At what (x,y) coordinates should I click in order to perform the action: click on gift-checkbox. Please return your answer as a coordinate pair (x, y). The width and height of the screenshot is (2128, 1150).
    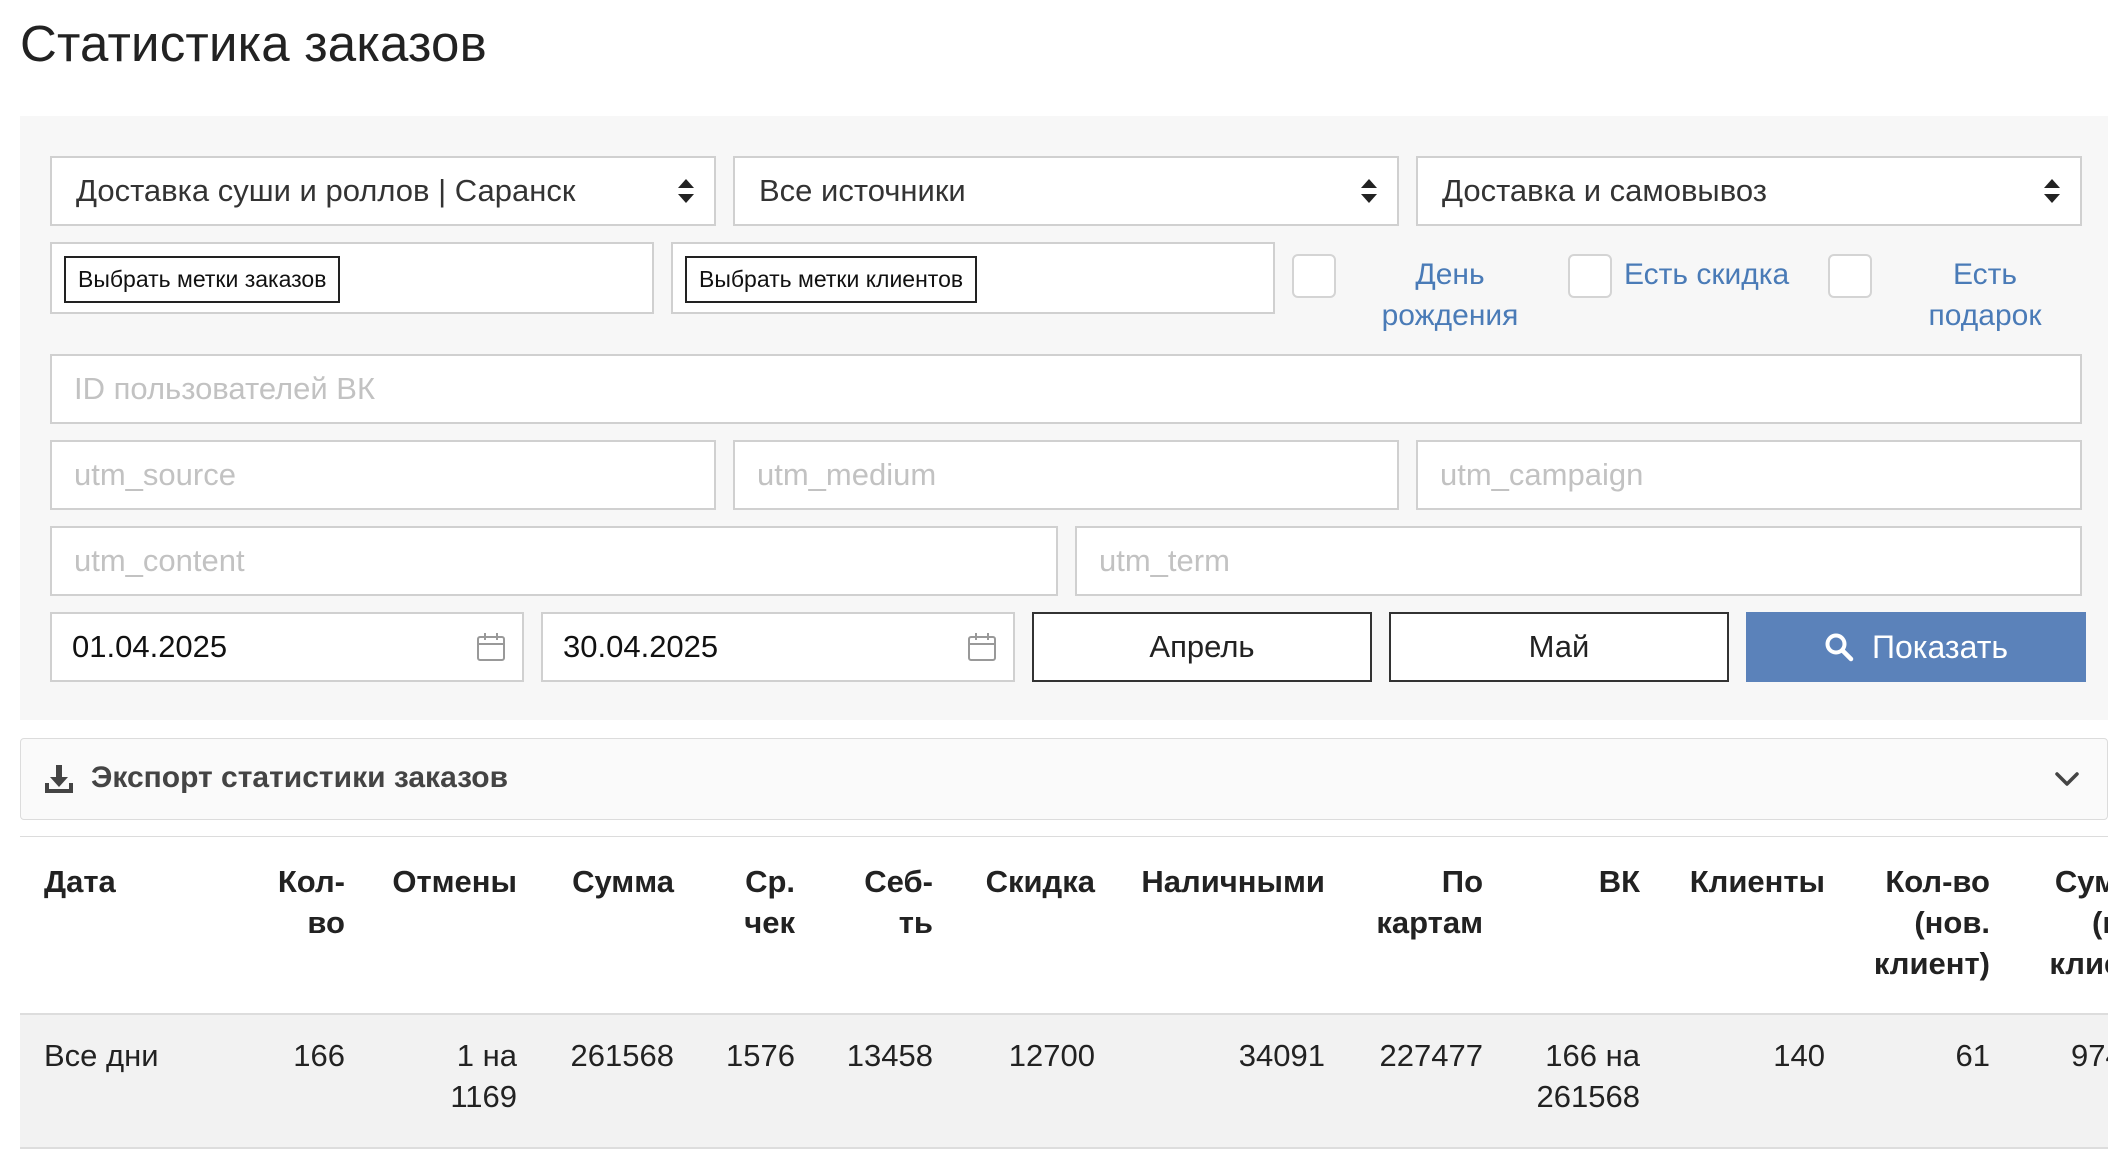
    Looking at the image, I should click on (1850, 276).